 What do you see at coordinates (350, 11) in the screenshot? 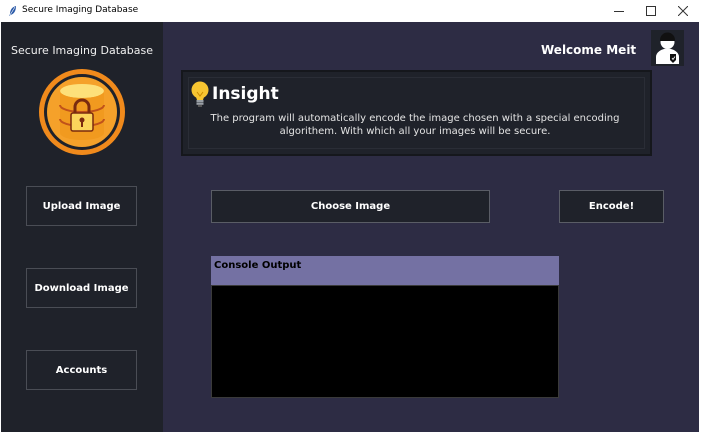
I see `window-titlebar: Secure Imaging Database` at bounding box center [350, 11].